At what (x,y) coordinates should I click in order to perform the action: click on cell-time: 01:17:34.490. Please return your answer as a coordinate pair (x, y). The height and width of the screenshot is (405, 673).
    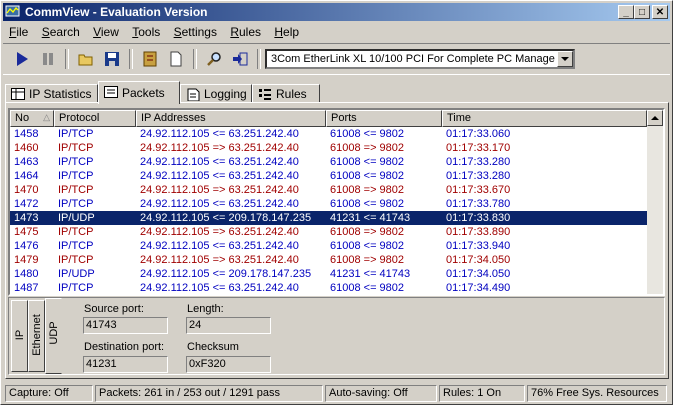
    Looking at the image, I should click on (478, 288).